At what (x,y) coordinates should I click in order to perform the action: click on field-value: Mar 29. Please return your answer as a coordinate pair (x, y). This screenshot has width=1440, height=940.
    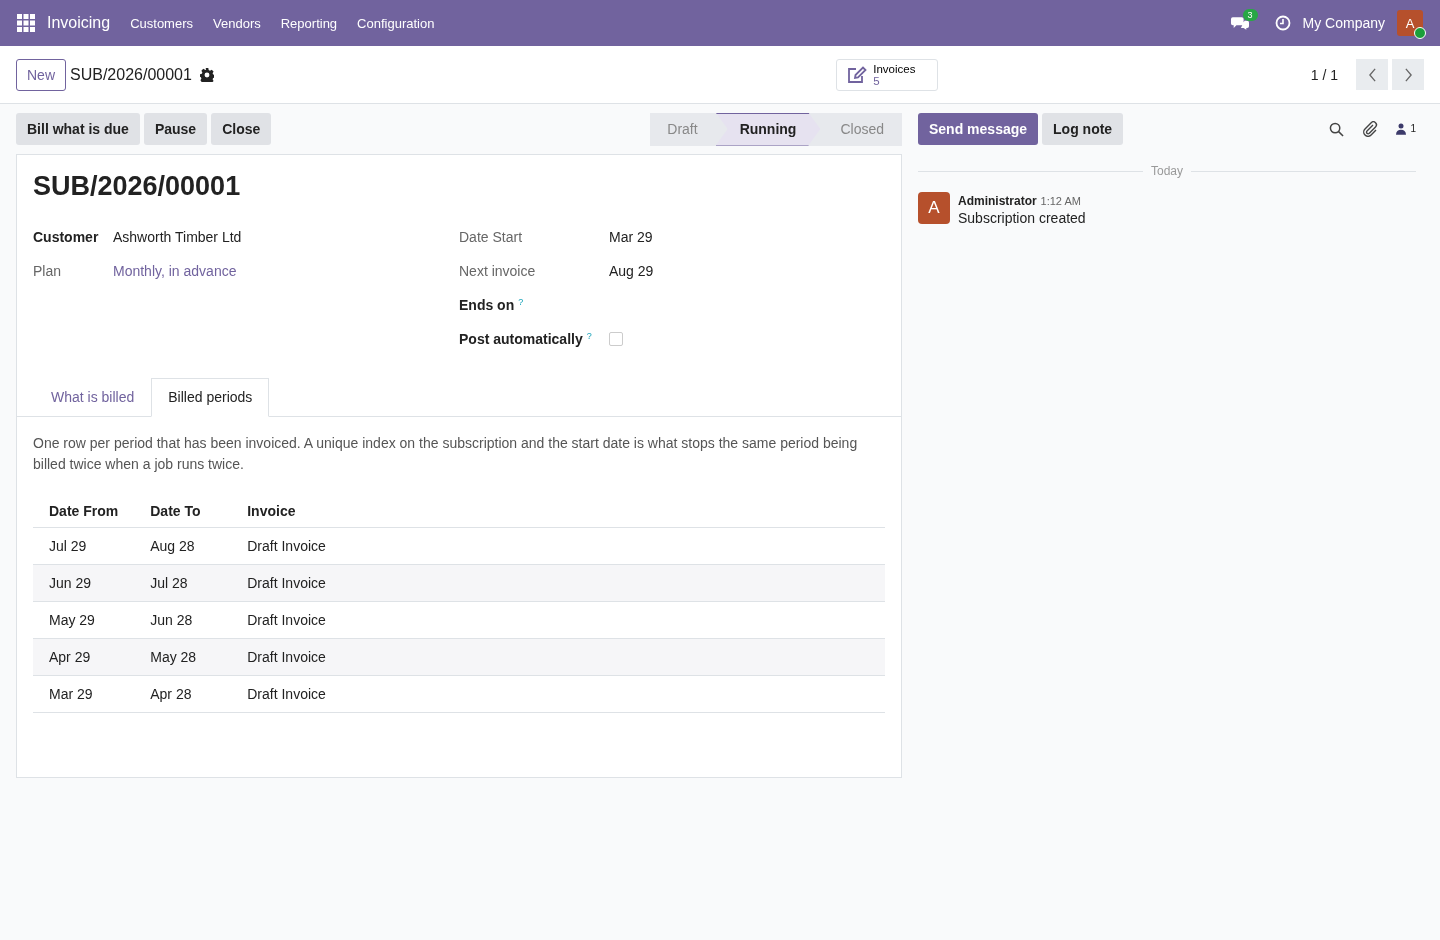
    Looking at the image, I should click on (631, 237).